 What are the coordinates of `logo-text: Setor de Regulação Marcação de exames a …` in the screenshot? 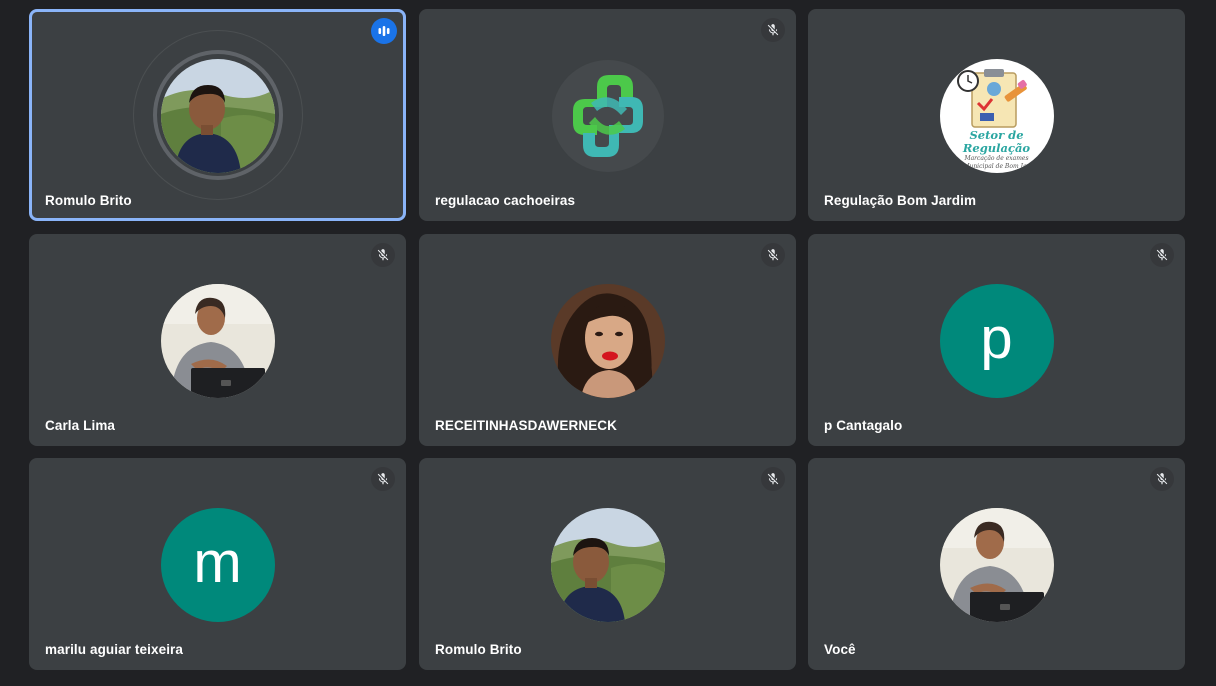 It's located at (996, 149).